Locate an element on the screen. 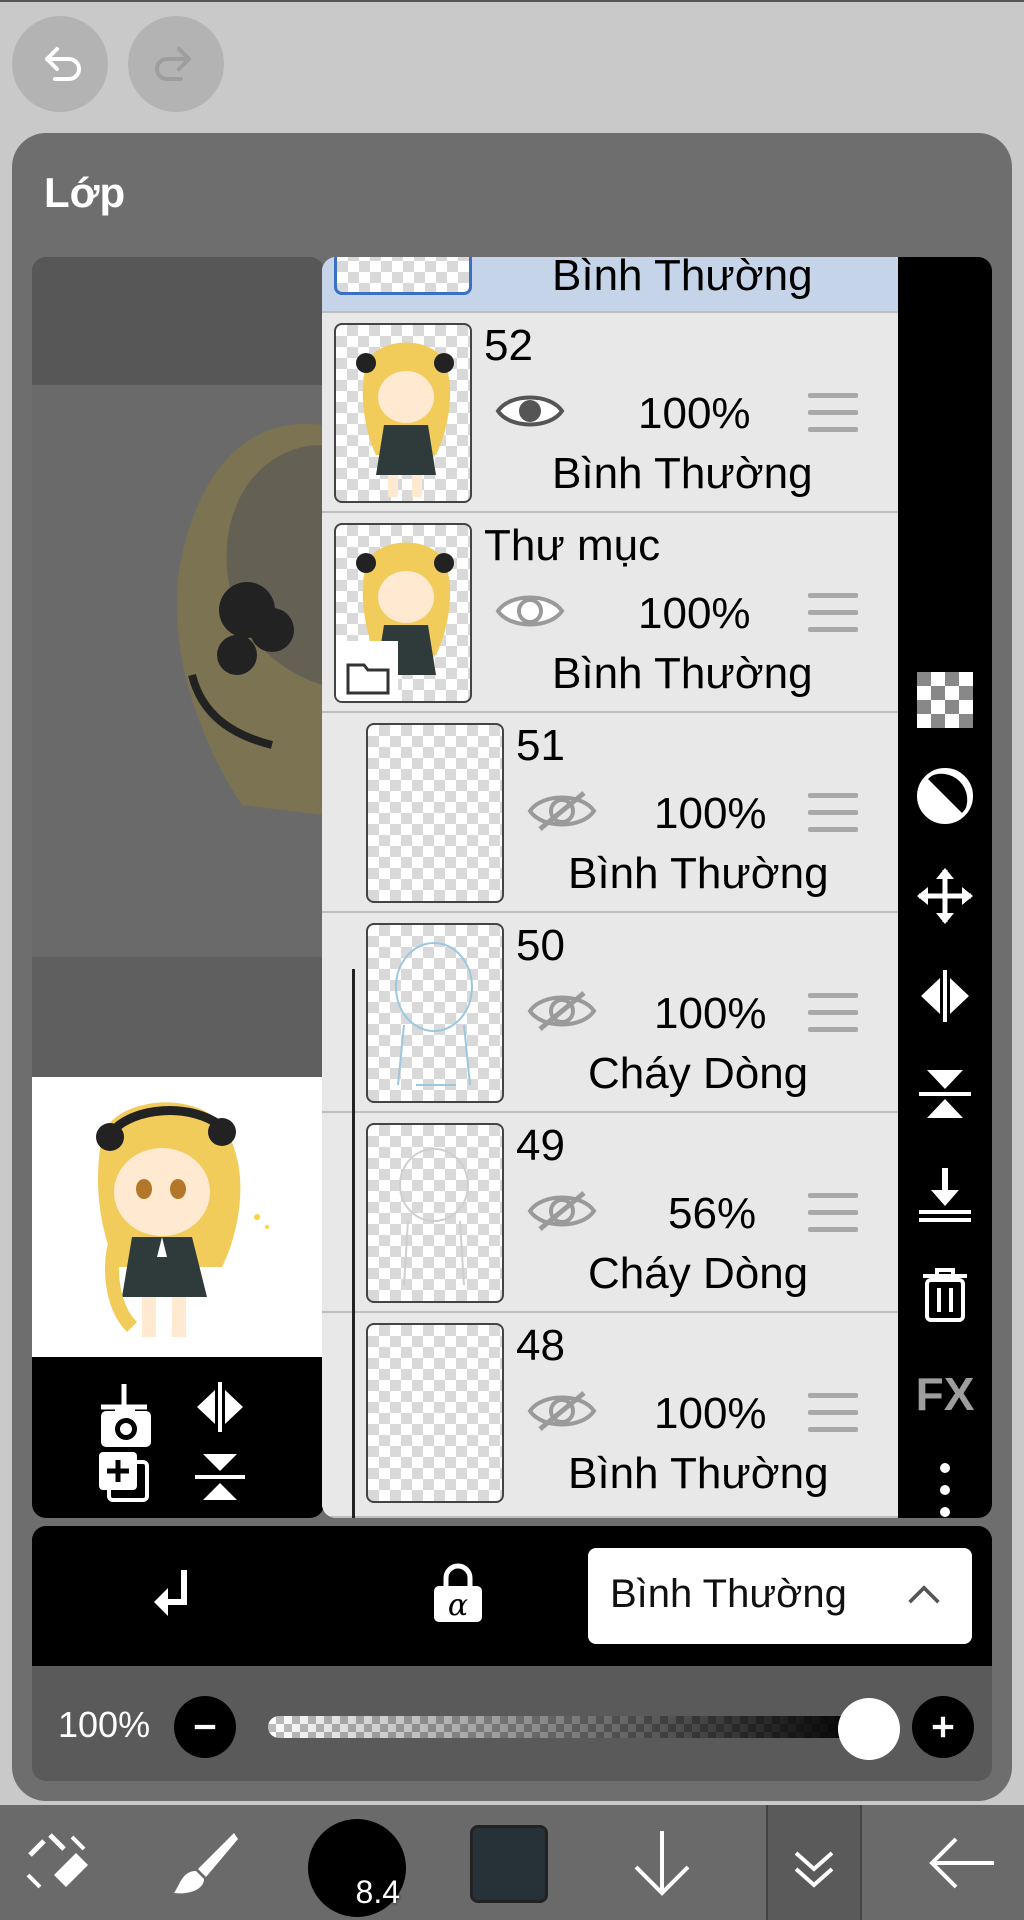  layer-row: Bình Thường is located at coordinates (610, 285).